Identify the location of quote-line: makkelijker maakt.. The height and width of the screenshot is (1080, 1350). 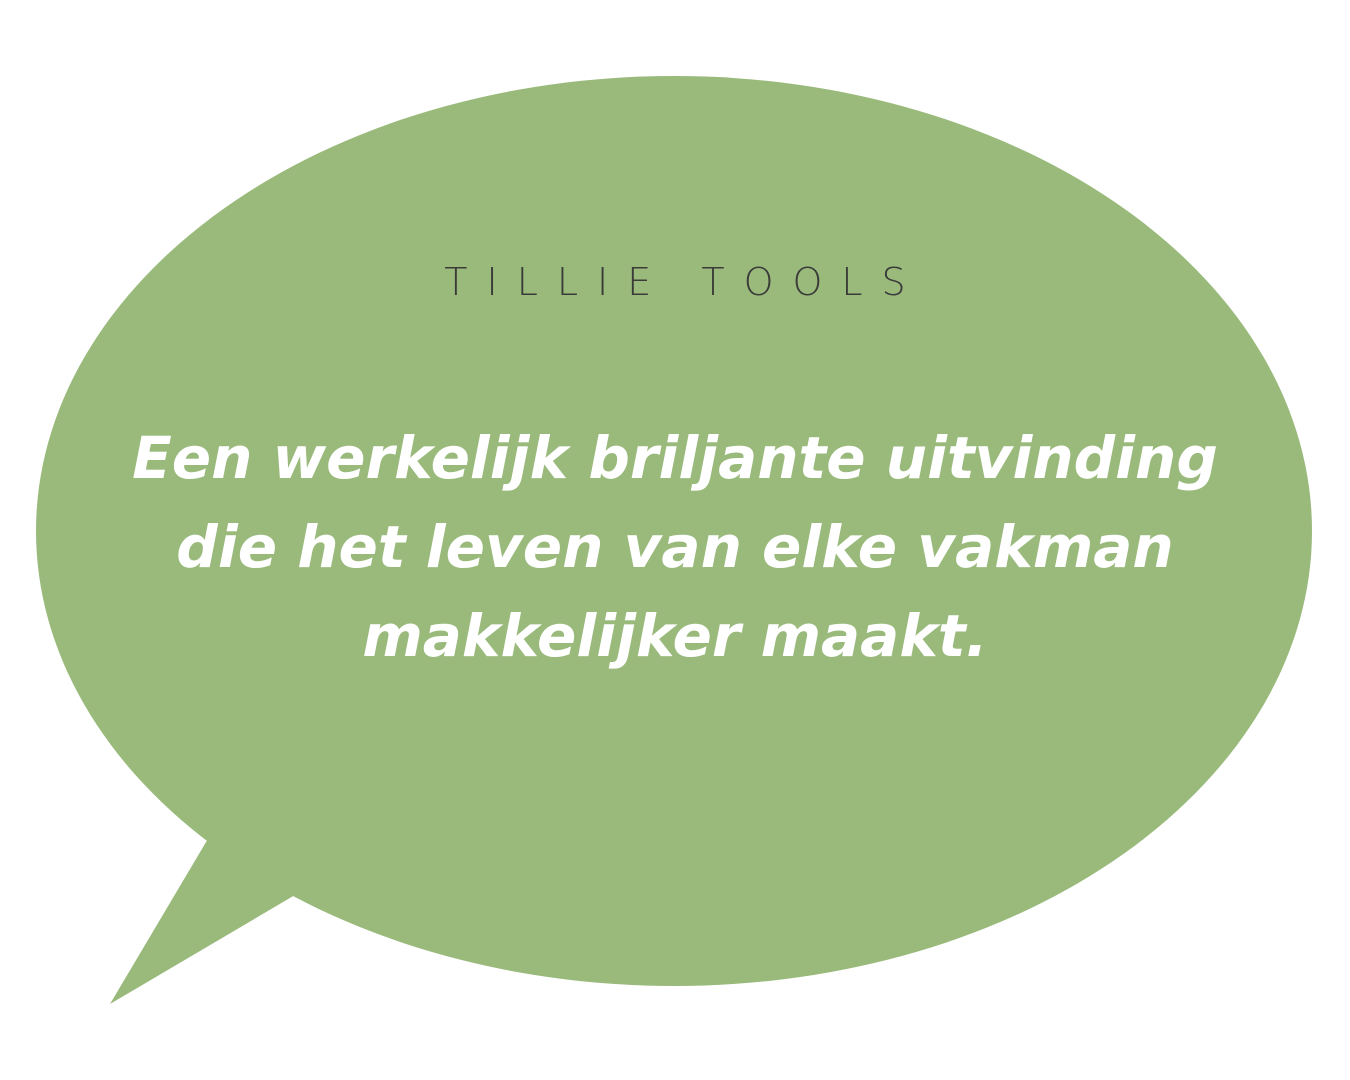
(675, 636).